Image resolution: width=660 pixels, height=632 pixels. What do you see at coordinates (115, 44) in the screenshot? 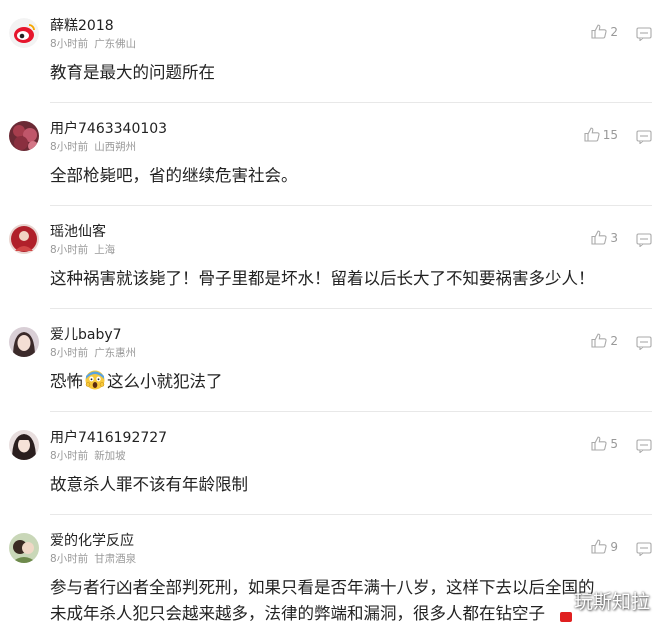
I see `location: 广东佛山` at bounding box center [115, 44].